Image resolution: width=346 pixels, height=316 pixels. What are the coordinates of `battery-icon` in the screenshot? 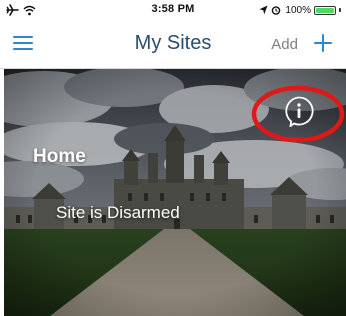 It's located at (325, 10).